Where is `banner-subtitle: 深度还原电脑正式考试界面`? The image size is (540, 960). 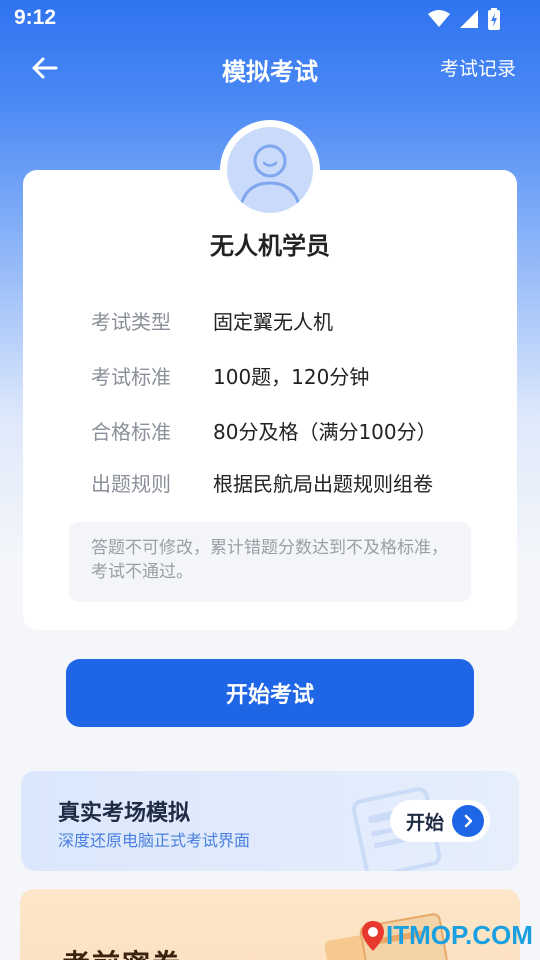
banner-subtitle: 深度还原电脑正式考试界面 is located at coordinates (154, 840).